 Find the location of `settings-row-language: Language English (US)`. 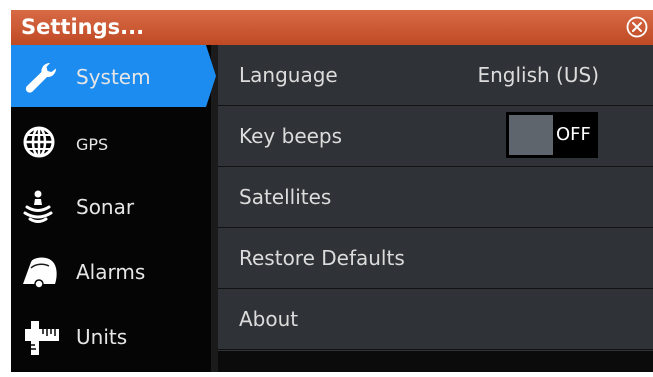

settings-row-language: Language English (US) is located at coordinates (435, 75).